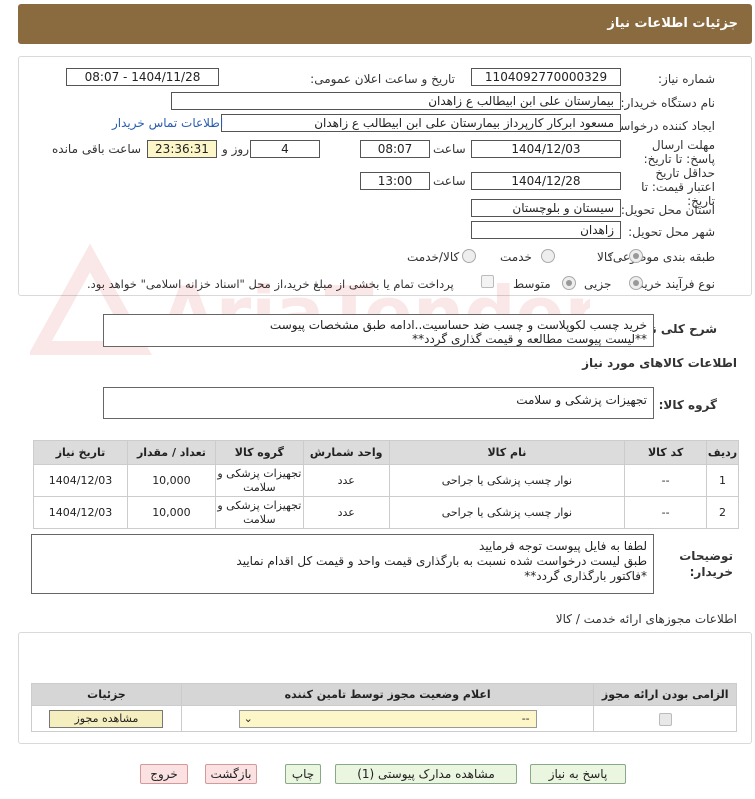  What do you see at coordinates (646, 619) in the screenshot?
I see `permits-title: اطلاعات مجوزهای ارائه خدمت / کالا` at bounding box center [646, 619].